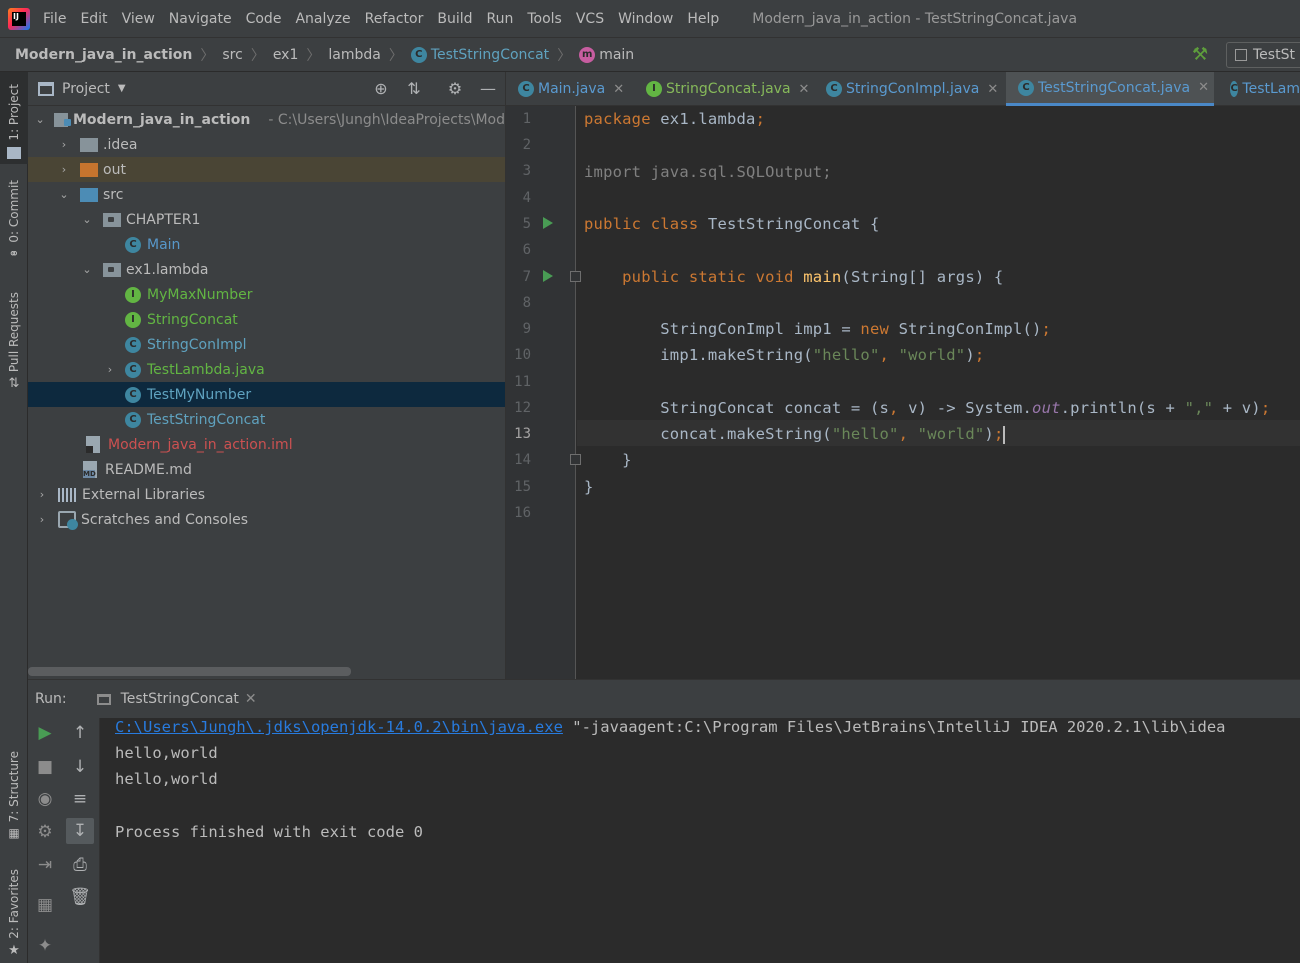 The image size is (1300, 963). I want to click on code-line-3: import java.sql.SQLOutput;, so click(708, 172).